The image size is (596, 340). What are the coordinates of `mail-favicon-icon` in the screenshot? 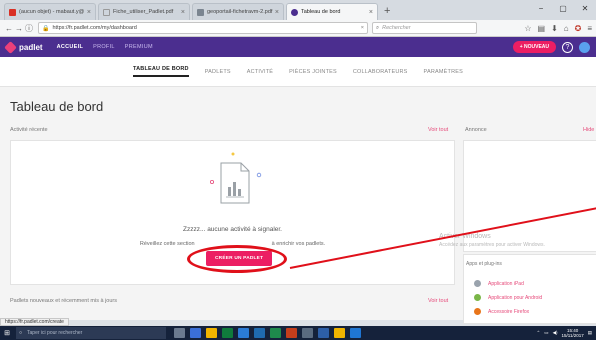 It's located at (12, 12).